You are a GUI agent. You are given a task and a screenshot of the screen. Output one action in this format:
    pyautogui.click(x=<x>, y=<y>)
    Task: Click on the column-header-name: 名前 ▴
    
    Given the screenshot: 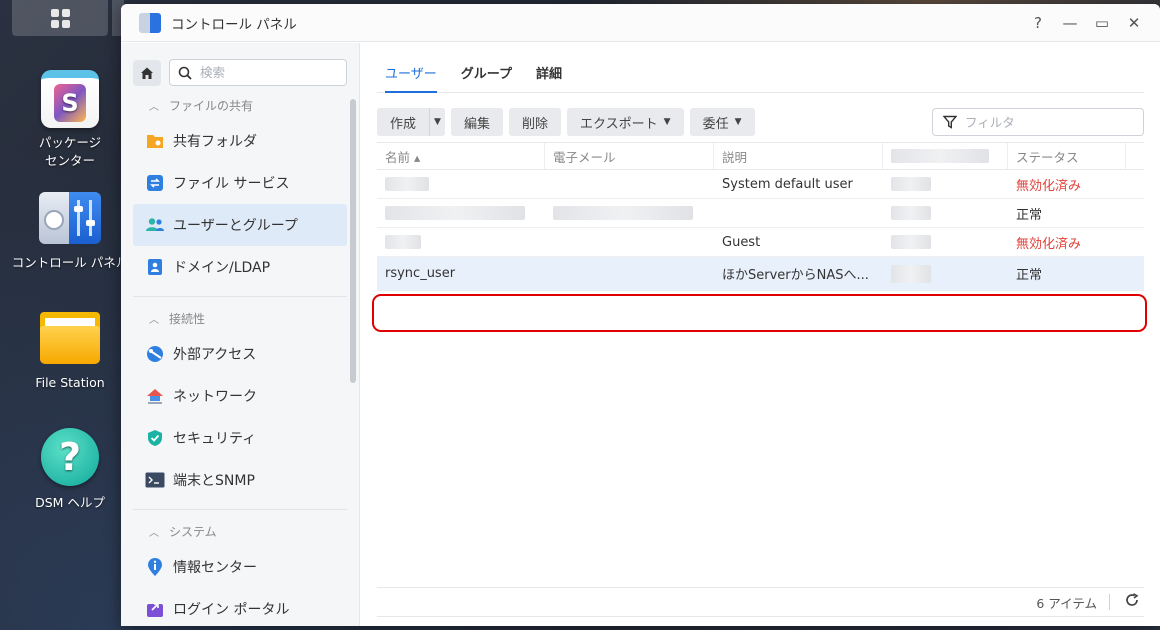 What is the action you would take?
    pyautogui.click(x=461, y=156)
    